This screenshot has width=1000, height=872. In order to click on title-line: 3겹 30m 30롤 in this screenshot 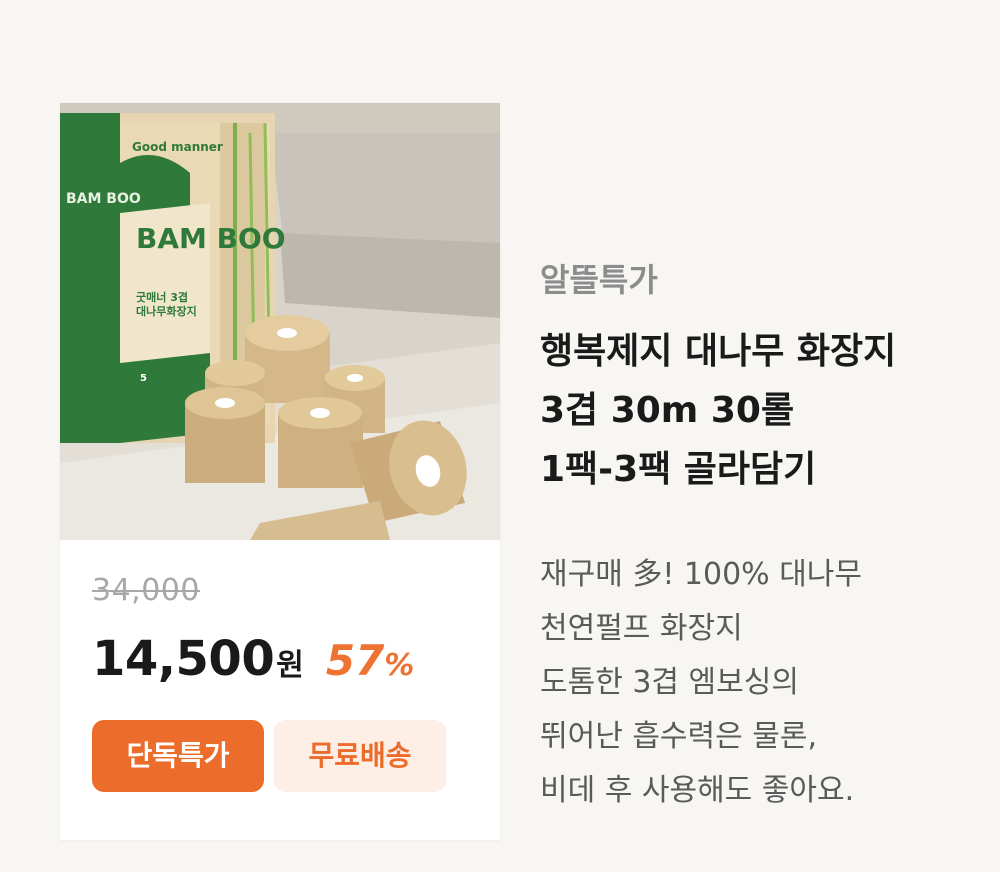, I will do `click(667, 410)`.